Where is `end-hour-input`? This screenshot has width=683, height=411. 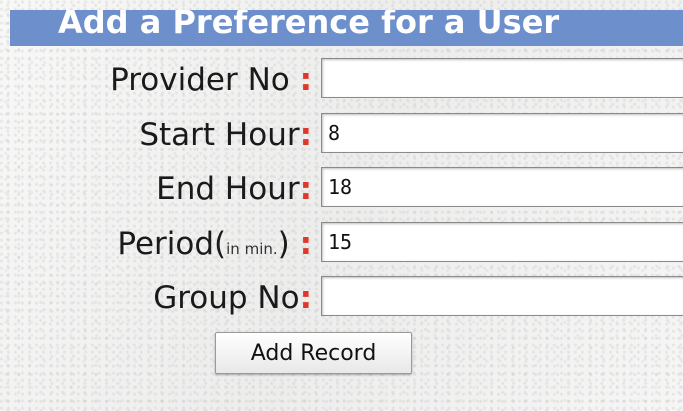 end-hour-input is located at coordinates (502, 187).